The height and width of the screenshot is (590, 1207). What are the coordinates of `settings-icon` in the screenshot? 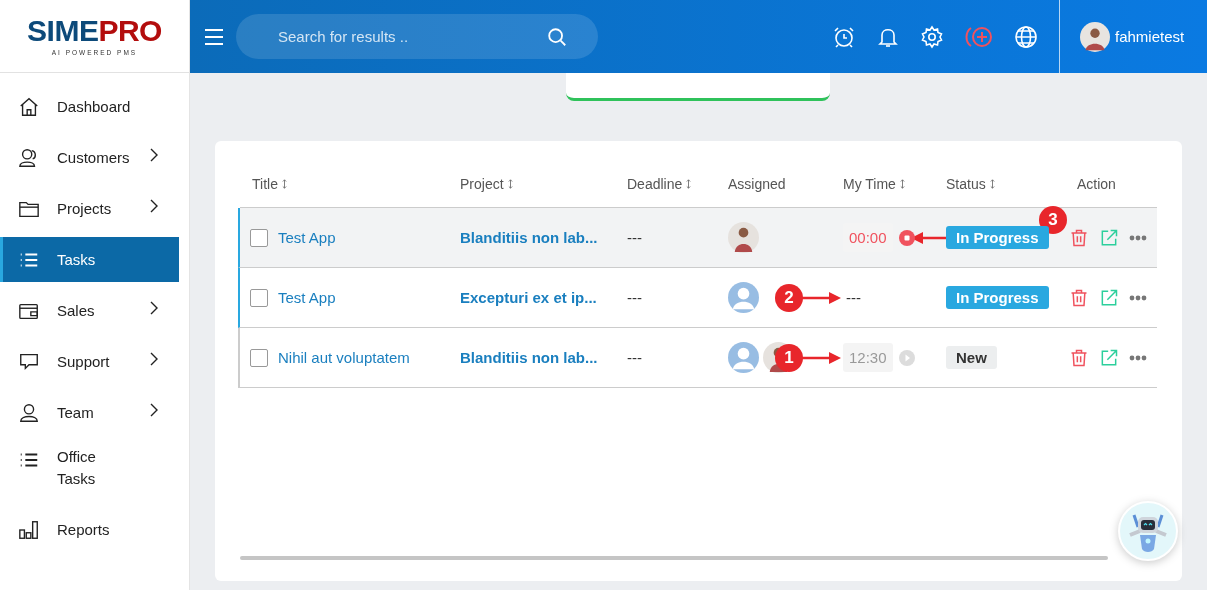 It's located at (932, 36).